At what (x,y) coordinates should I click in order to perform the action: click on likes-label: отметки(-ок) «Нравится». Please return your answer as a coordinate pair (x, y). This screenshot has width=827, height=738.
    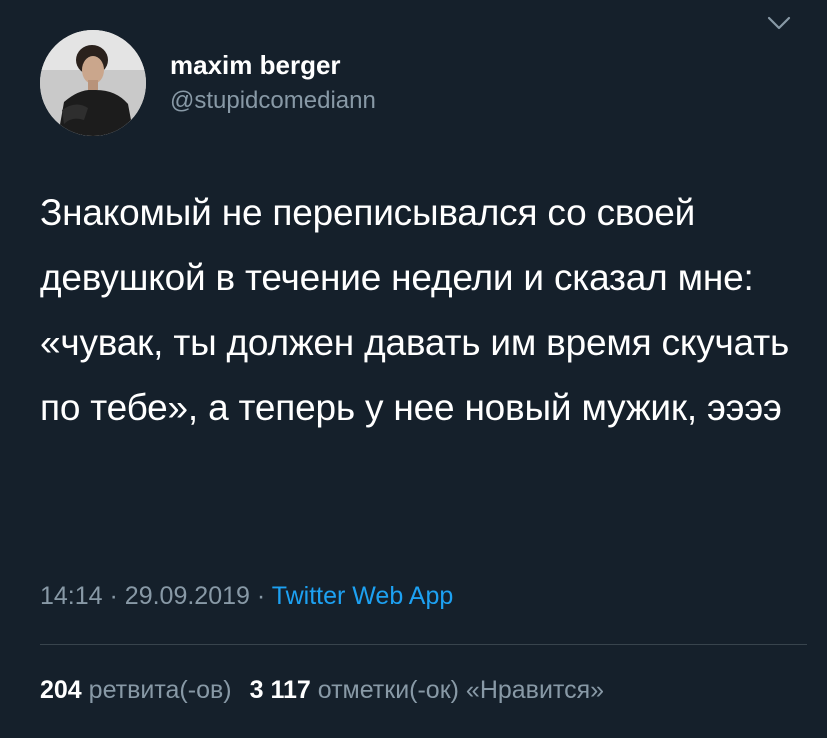
    Looking at the image, I should click on (461, 690).